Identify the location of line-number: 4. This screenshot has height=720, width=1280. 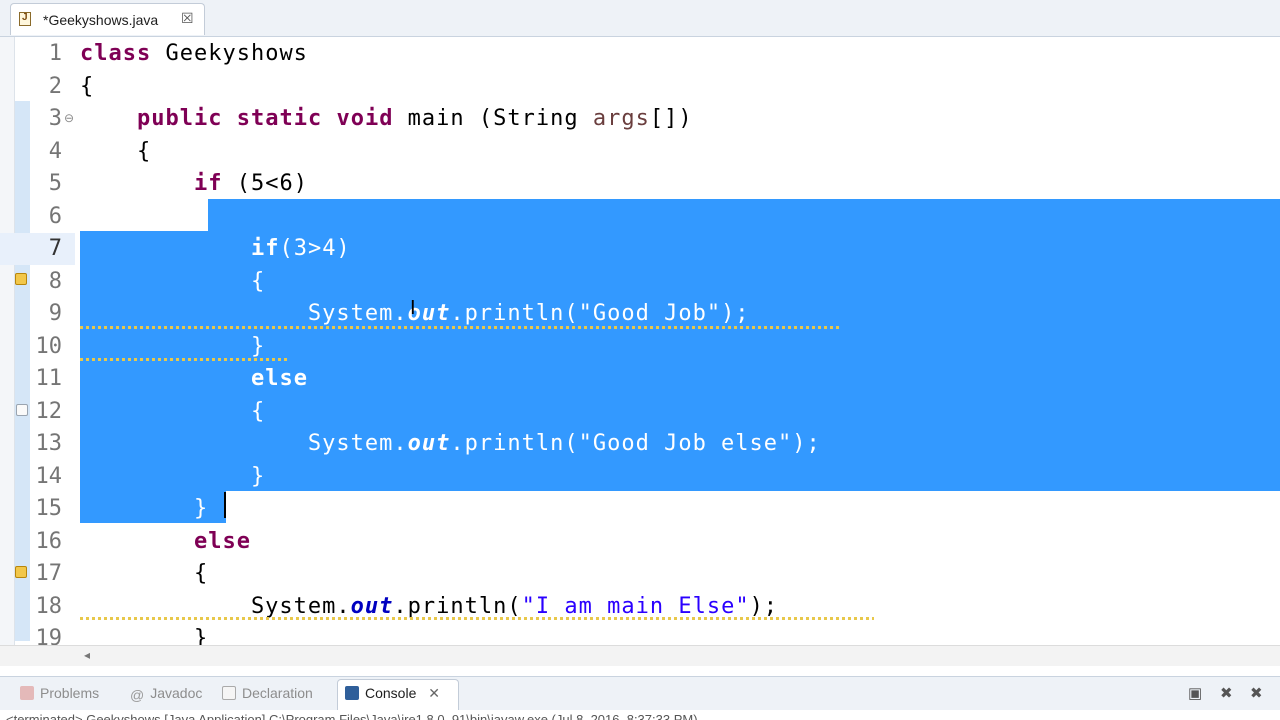
(55, 151).